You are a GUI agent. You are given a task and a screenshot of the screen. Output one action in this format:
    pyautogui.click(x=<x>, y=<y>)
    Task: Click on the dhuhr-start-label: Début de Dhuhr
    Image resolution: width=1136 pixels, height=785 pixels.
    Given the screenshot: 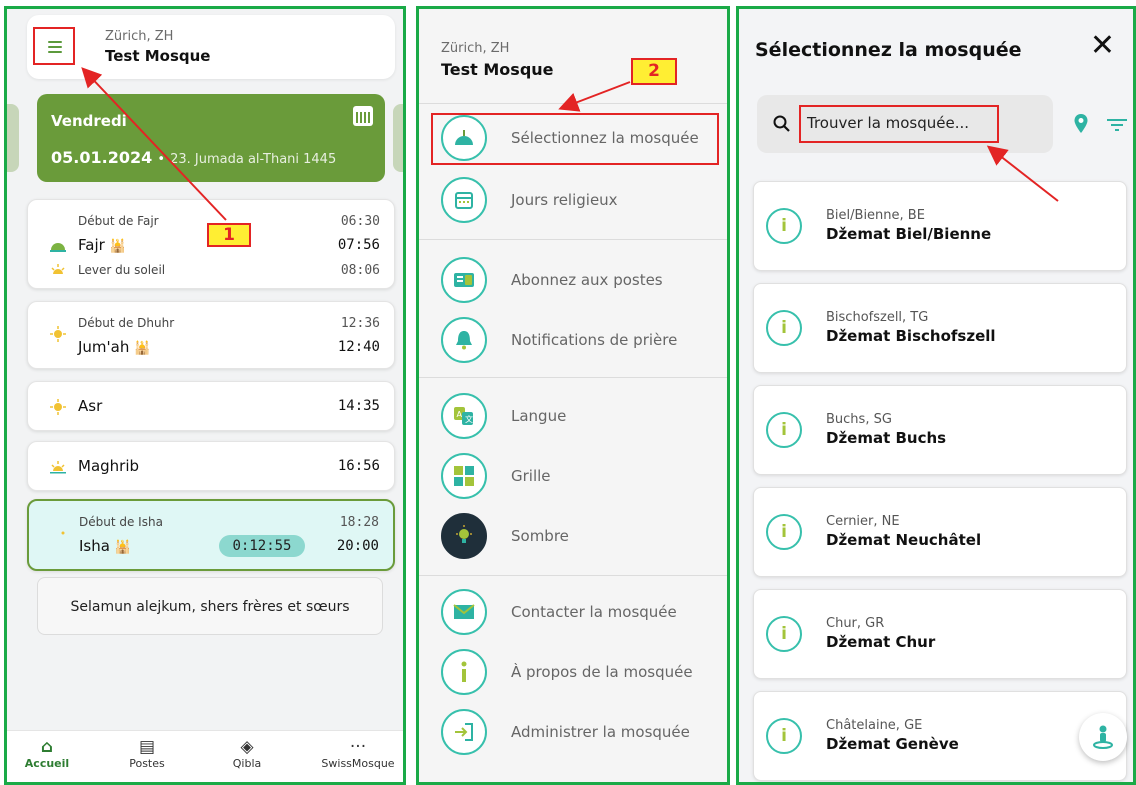 What is the action you would take?
    pyautogui.click(x=126, y=323)
    